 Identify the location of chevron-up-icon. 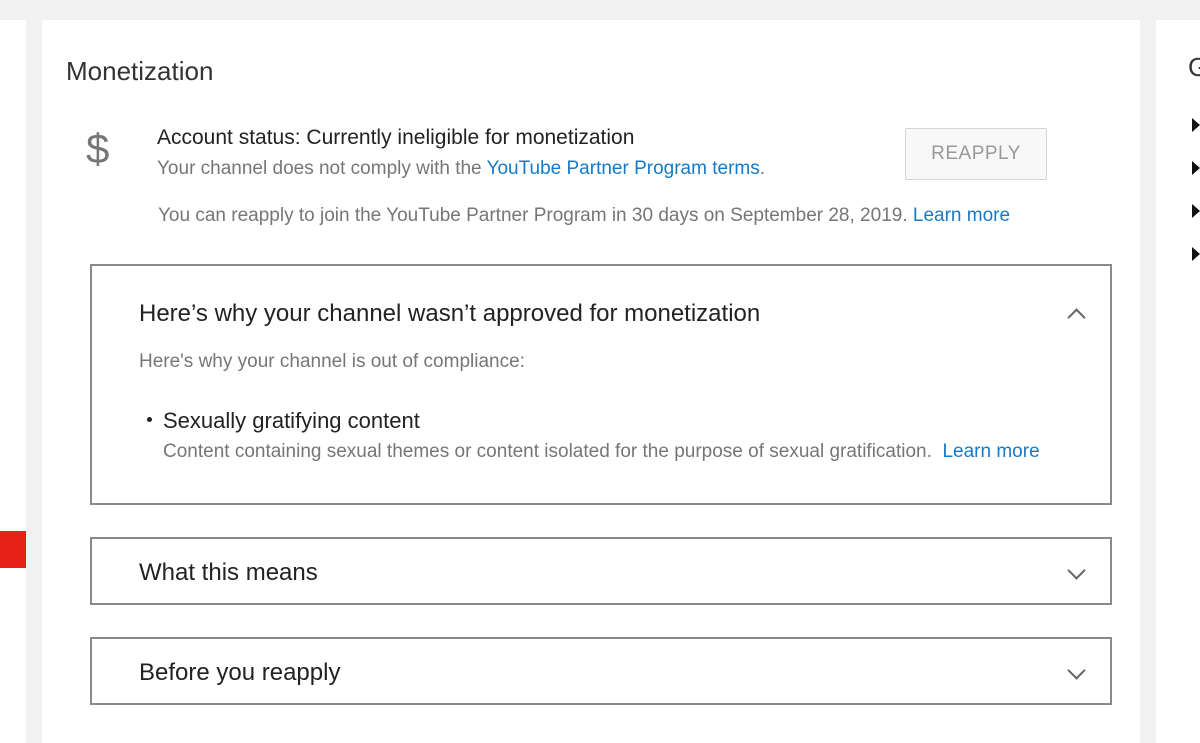
(1076, 317).